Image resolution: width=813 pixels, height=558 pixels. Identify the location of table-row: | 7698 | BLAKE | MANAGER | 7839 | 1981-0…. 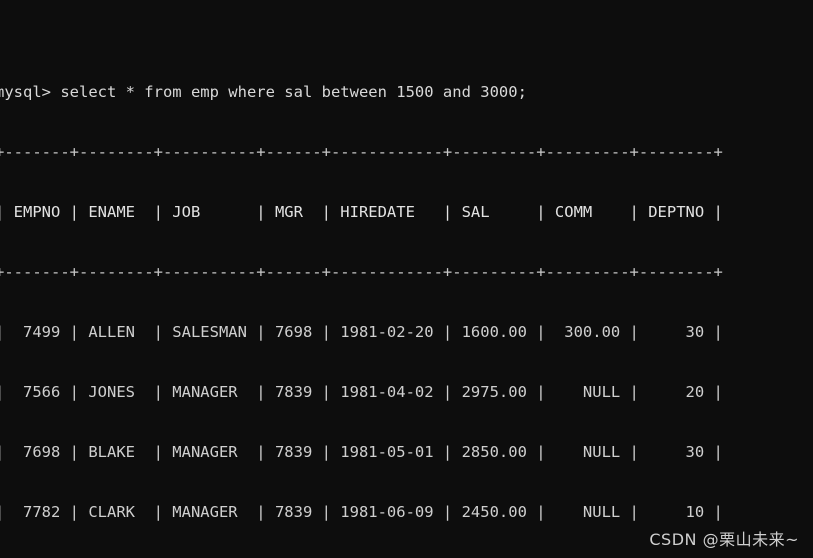
(361, 452).